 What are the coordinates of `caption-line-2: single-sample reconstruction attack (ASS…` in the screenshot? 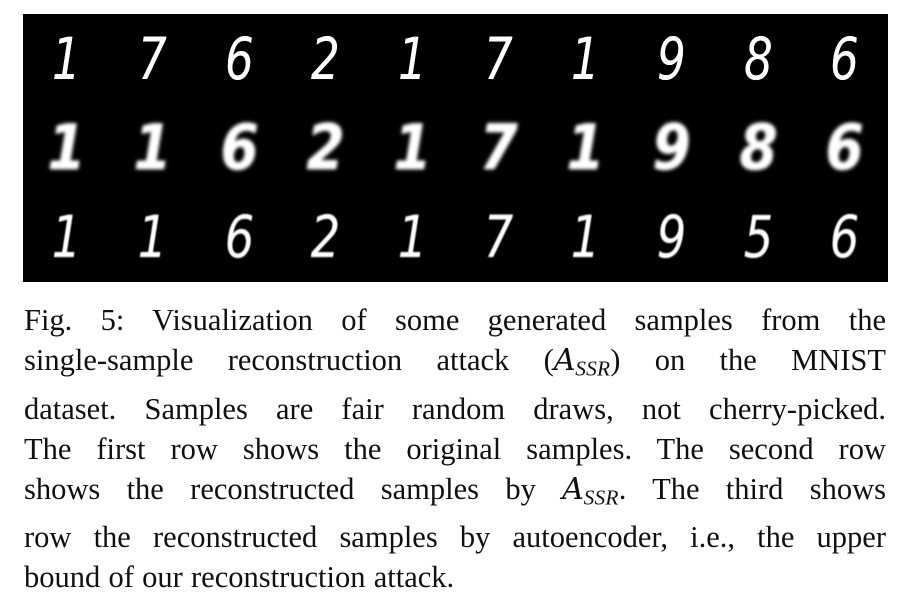 It's located at (455, 364).